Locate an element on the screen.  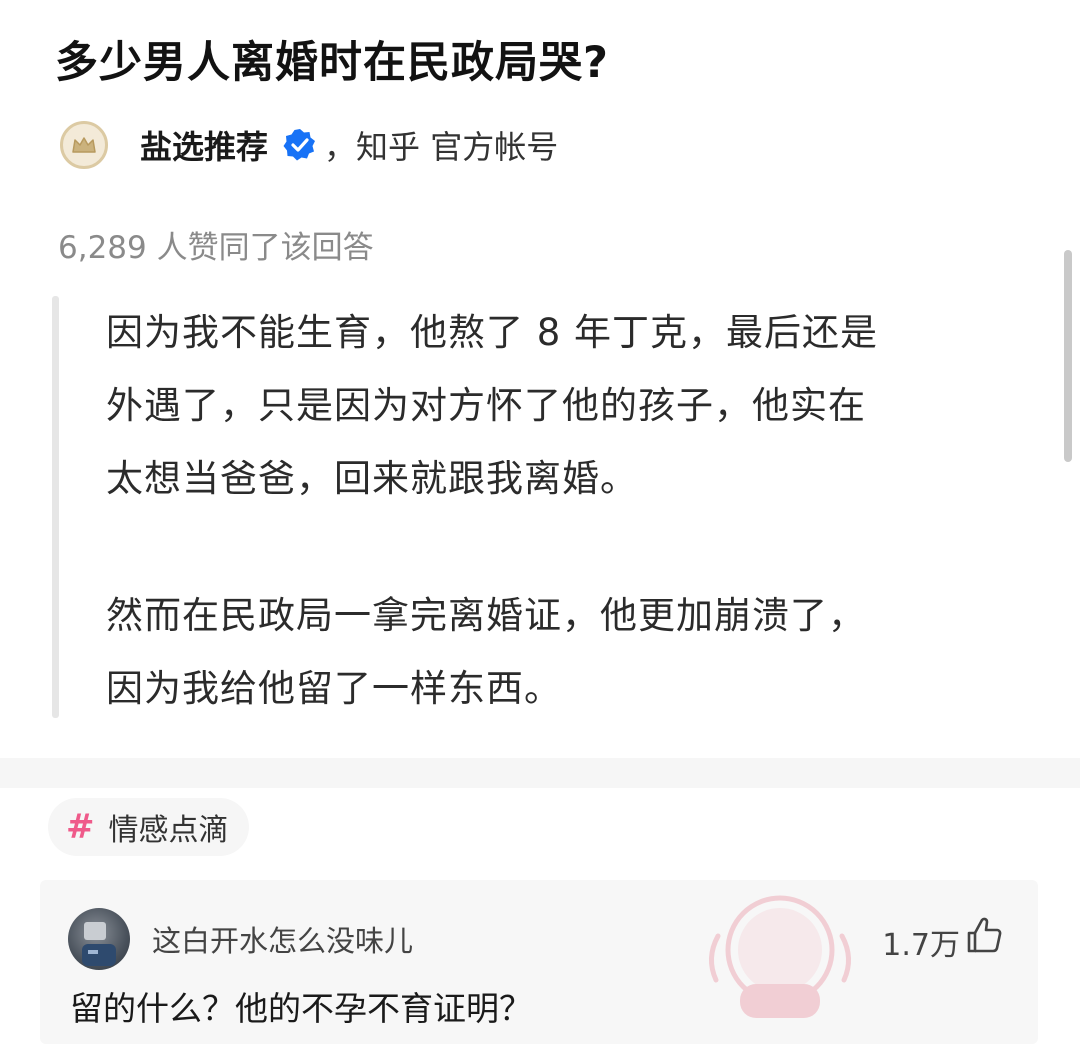
avatar is located at coordinates (99, 939).